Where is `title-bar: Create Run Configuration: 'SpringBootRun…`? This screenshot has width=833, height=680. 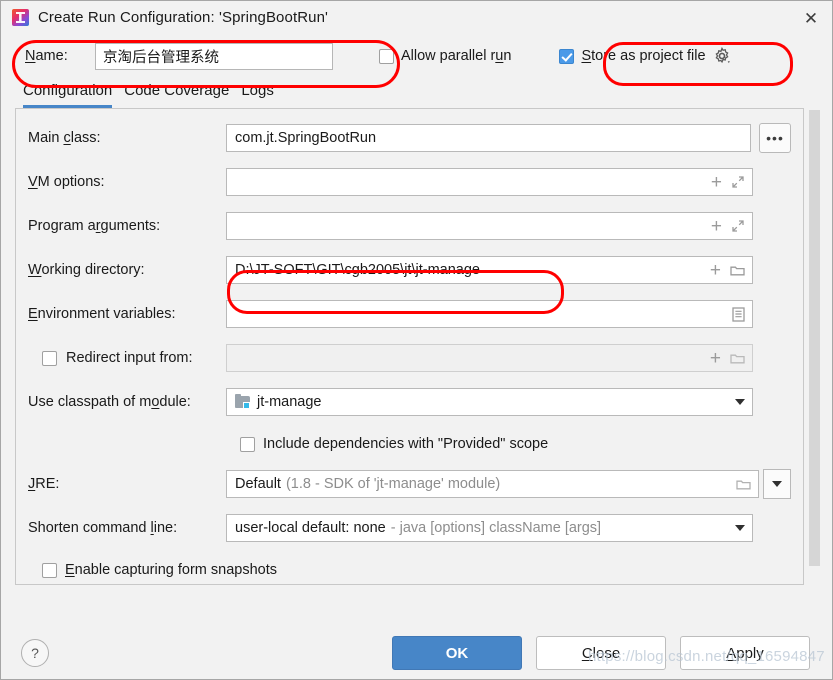 title-bar: Create Run Configuration: 'SpringBootRun… is located at coordinates (416, 17).